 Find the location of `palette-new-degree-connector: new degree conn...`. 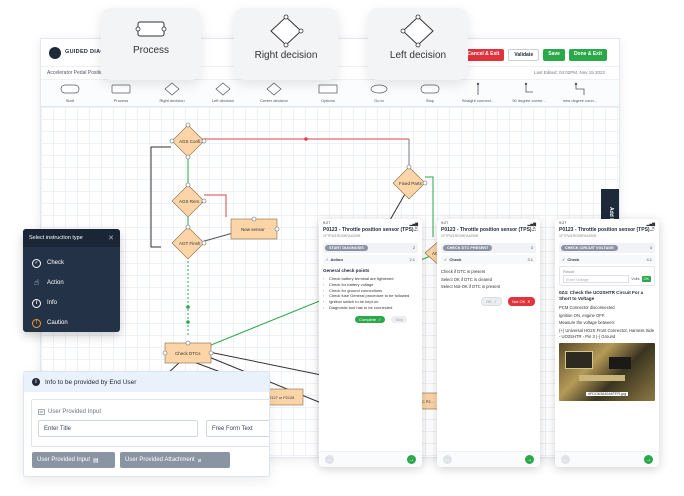

palette-new-degree-connector: new degree conn... is located at coordinates (580, 92).